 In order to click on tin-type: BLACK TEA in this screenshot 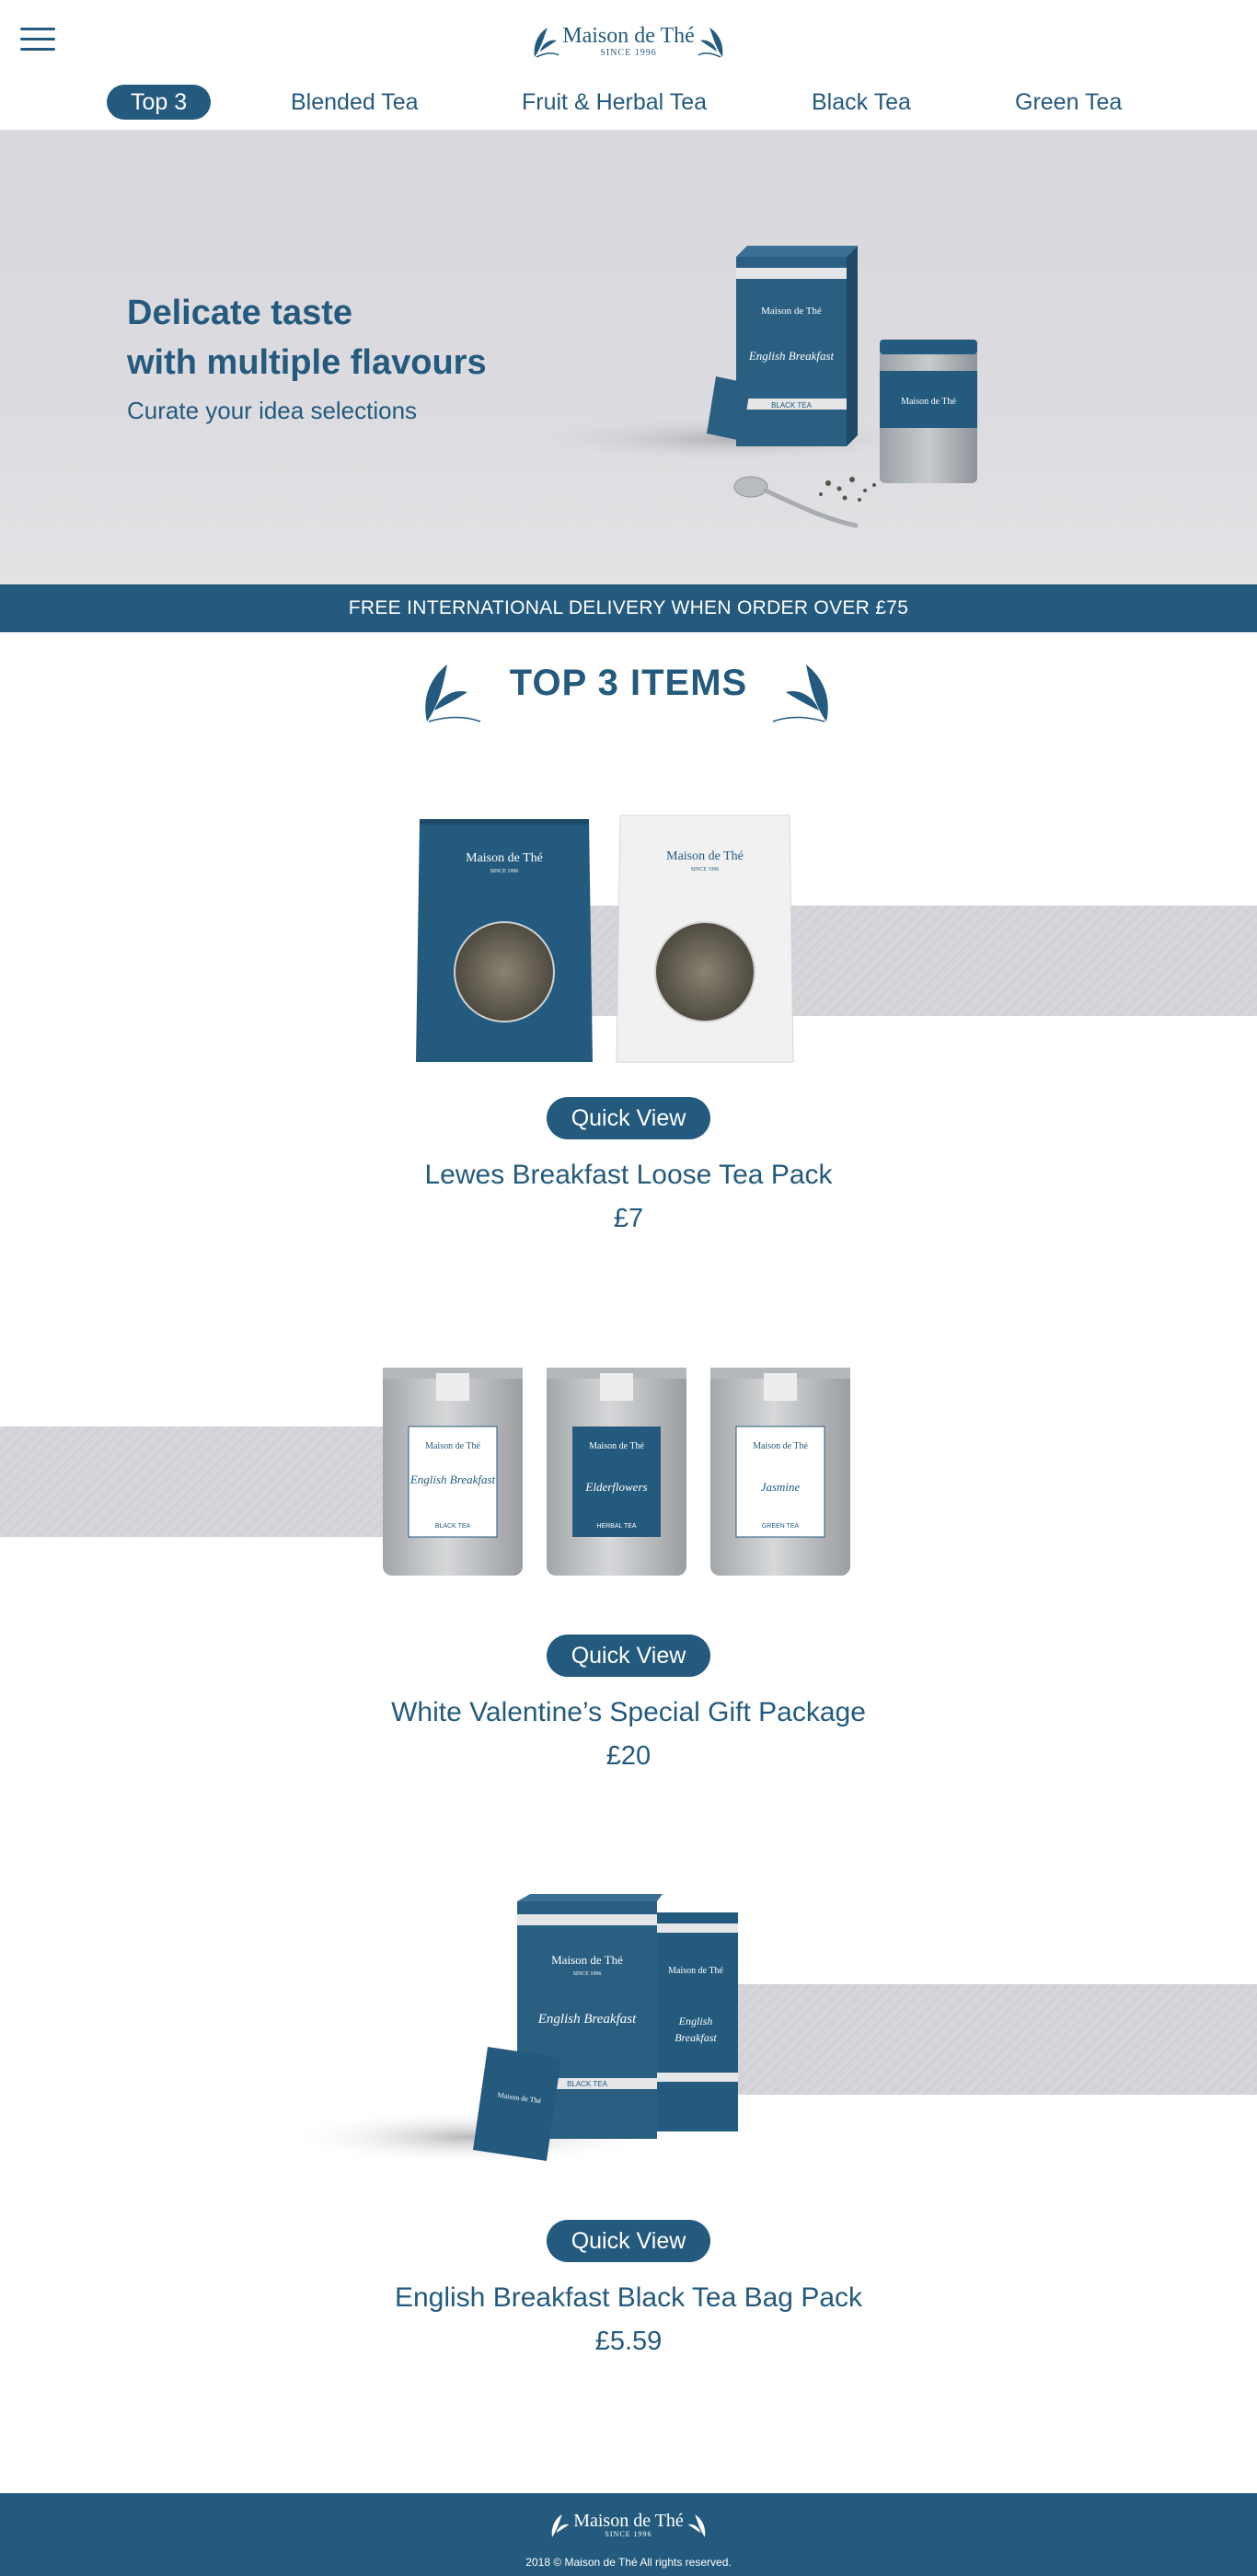, I will do `click(453, 1526)`.